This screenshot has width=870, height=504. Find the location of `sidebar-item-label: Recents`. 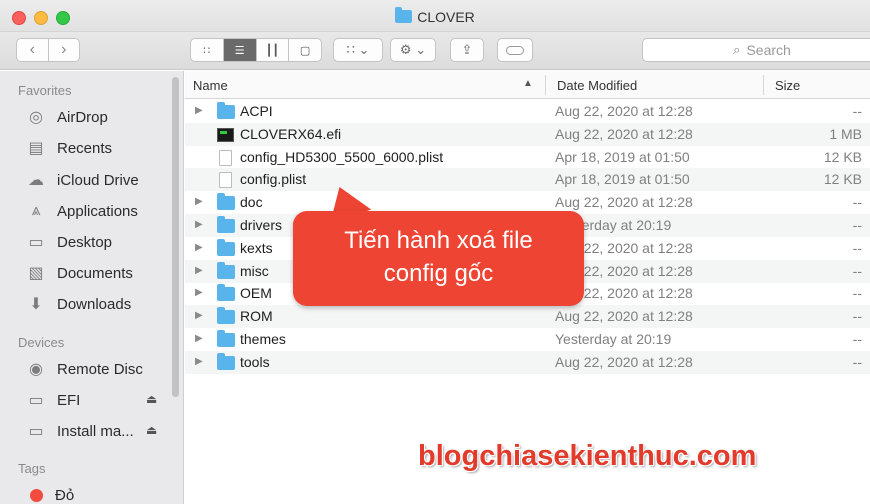

sidebar-item-label: Recents is located at coordinates (85, 148).